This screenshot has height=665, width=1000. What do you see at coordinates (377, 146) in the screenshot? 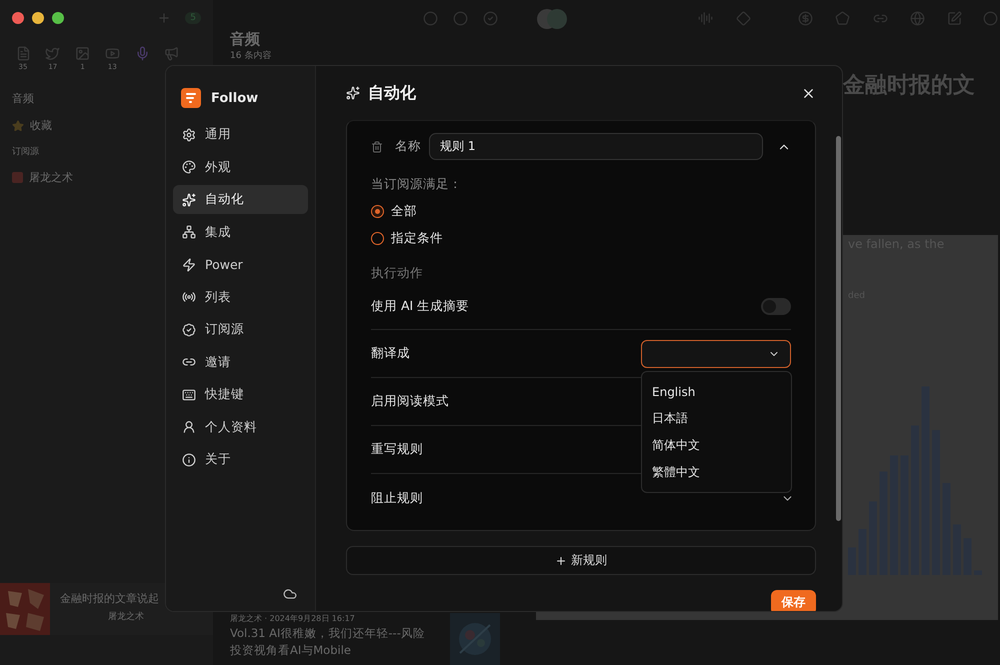
I see `trash-icon` at bounding box center [377, 146].